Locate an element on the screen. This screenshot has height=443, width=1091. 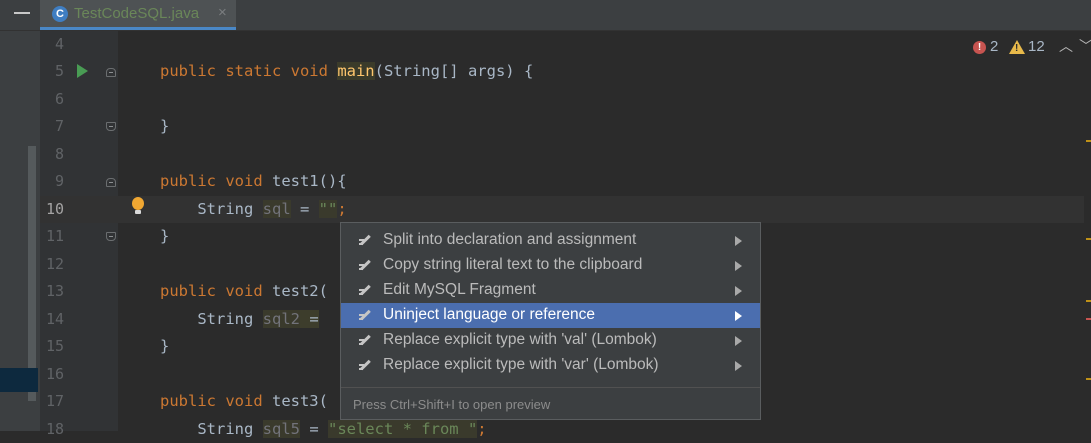
line-number: 14 is located at coordinates (54, 319).